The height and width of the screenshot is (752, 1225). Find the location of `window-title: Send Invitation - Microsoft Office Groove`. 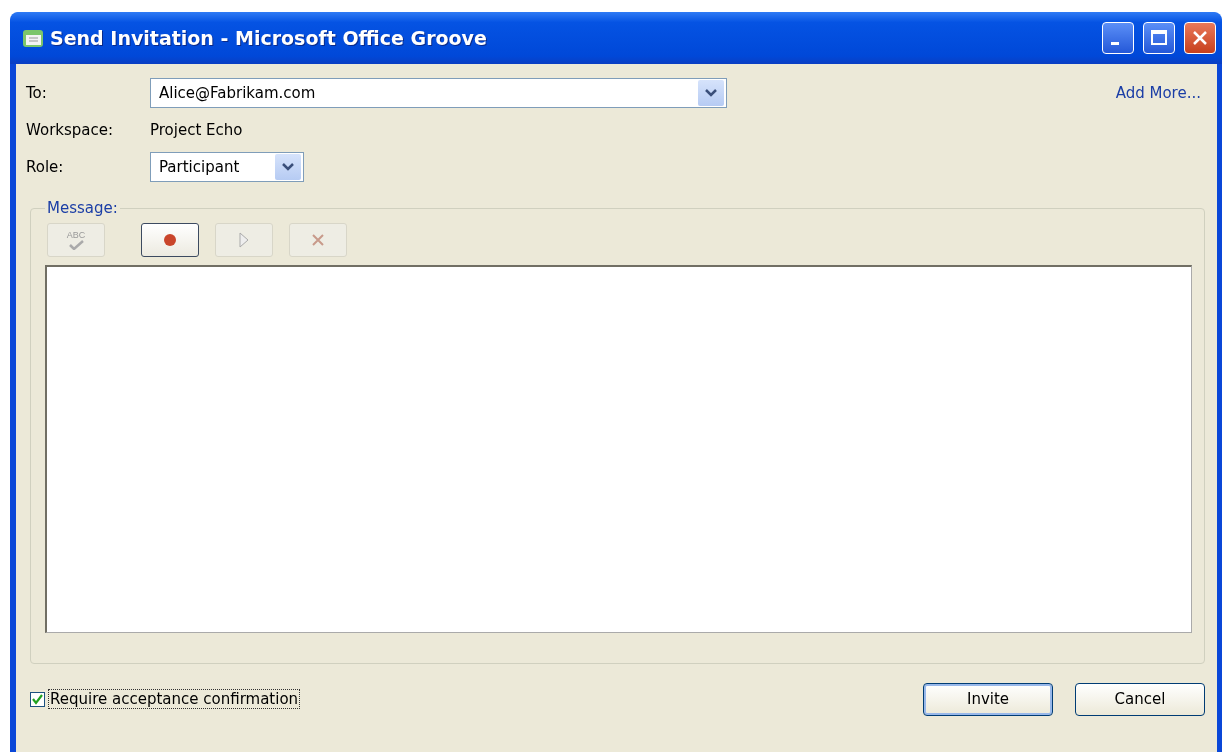

window-title: Send Invitation - Microsoft Office Groove is located at coordinates (269, 38).